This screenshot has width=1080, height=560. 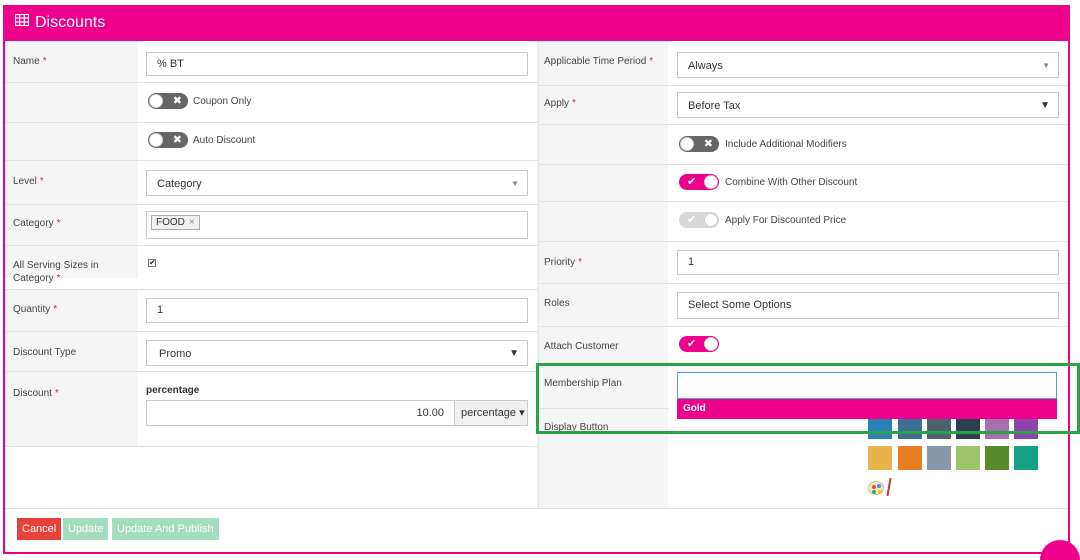 I want to click on combine-discount-toggle: ✔, so click(x=699, y=182).